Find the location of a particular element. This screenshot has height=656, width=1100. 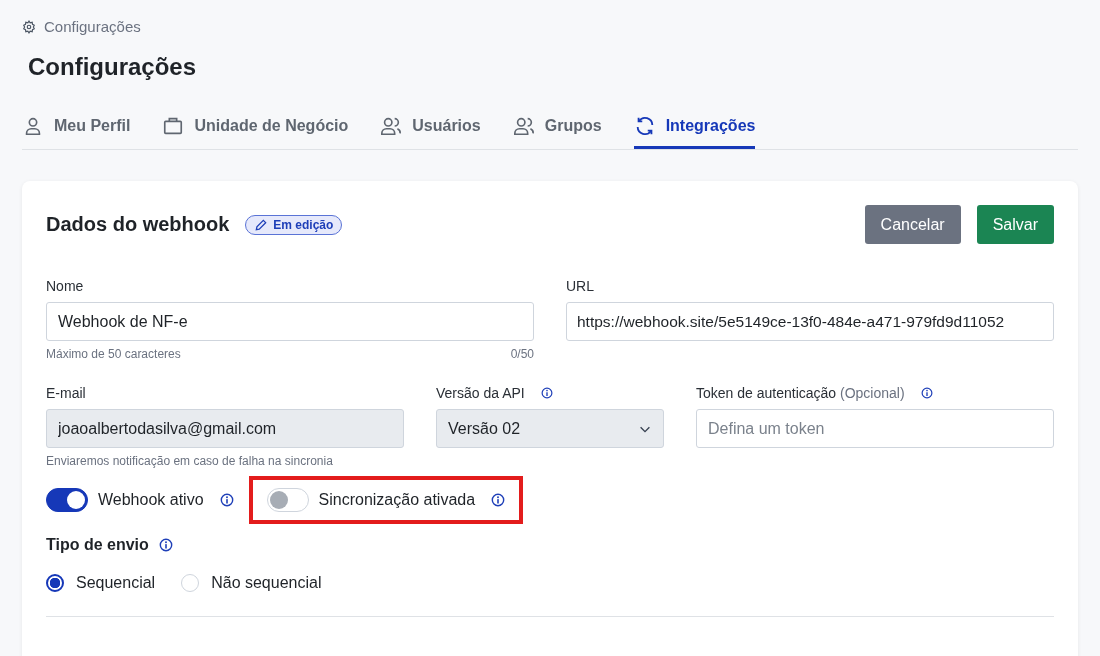

badge-label: Em edição is located at coordinates (303, 224).